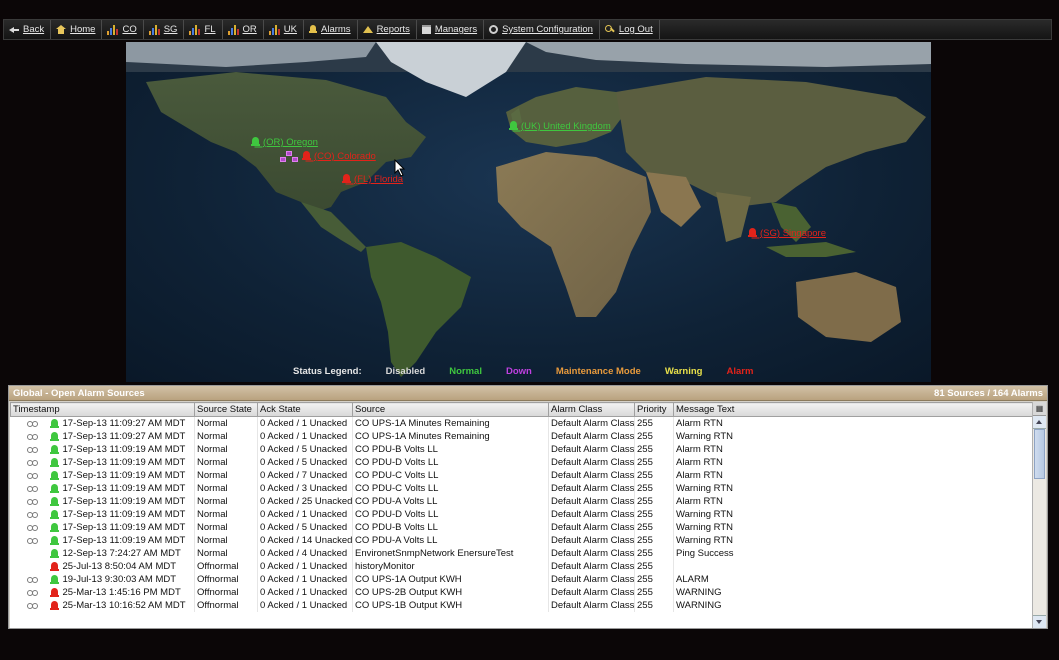  I want to click on nav-managers: Managers, so click(451, 29).